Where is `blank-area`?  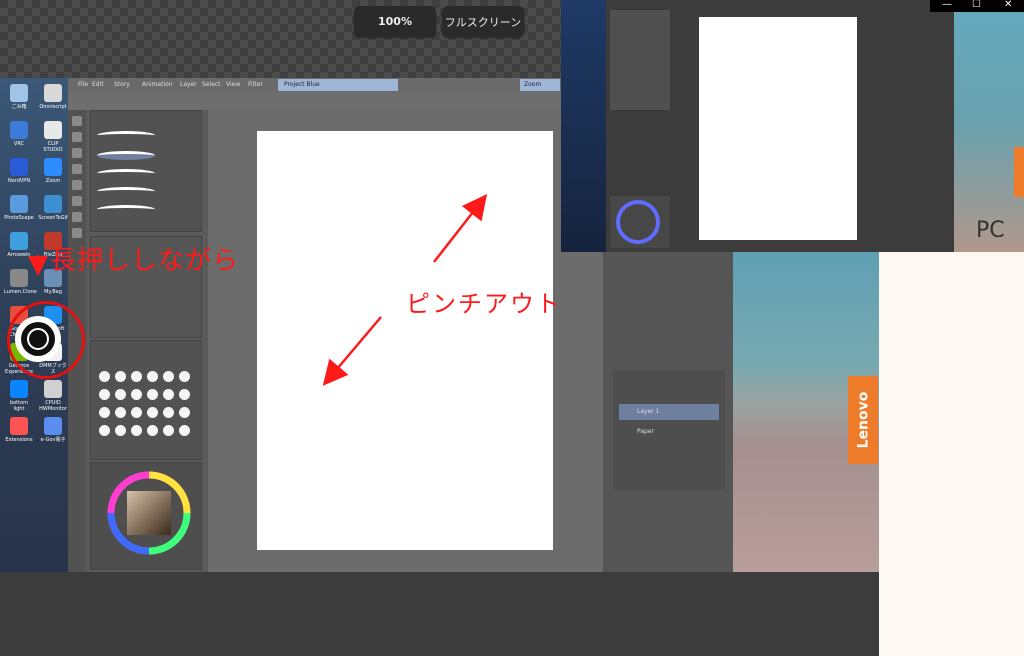
blank-area is located at coordinates (951, 454).